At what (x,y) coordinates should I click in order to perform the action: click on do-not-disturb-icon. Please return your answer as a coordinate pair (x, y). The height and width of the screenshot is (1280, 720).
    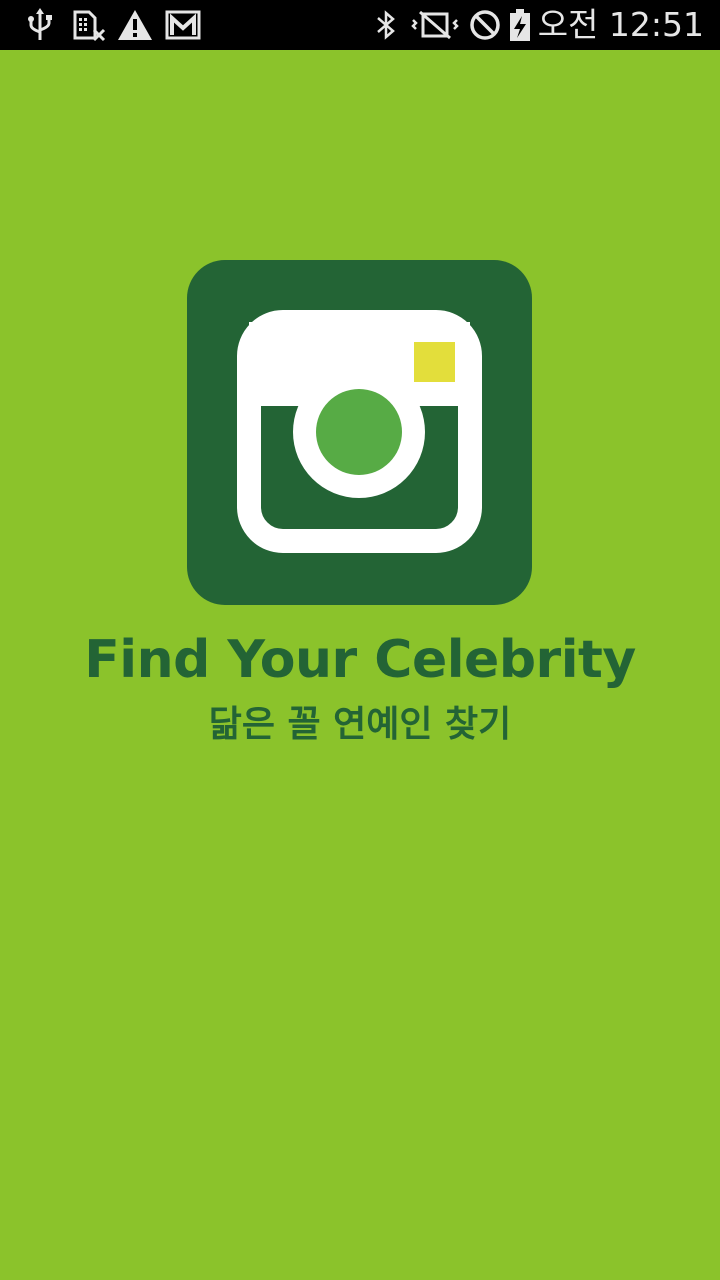
    Looking at the image, I should click on (485, 25).